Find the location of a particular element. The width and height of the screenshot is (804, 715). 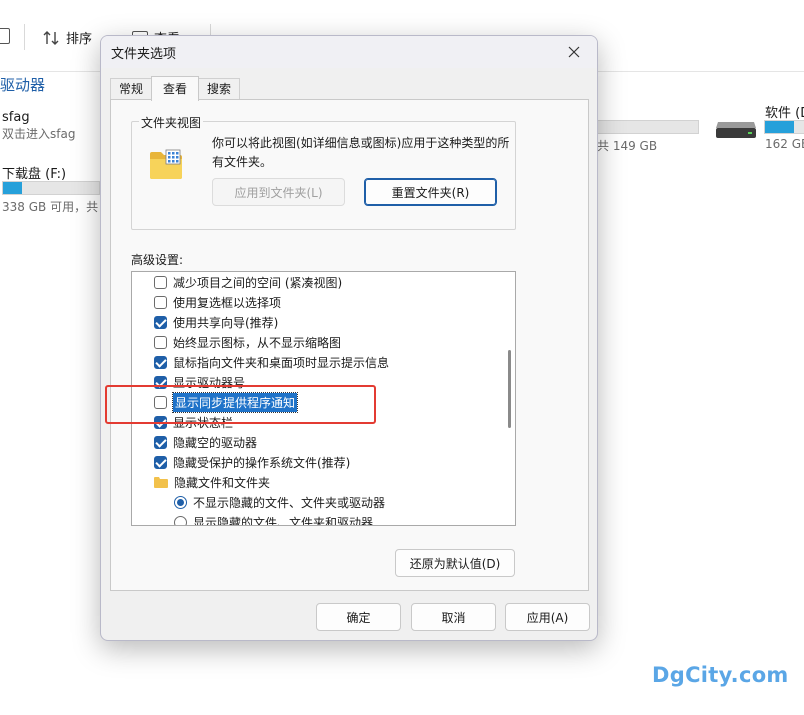

drive-item-middle-info: 共 149 GB is located at coordinates (627, 145).